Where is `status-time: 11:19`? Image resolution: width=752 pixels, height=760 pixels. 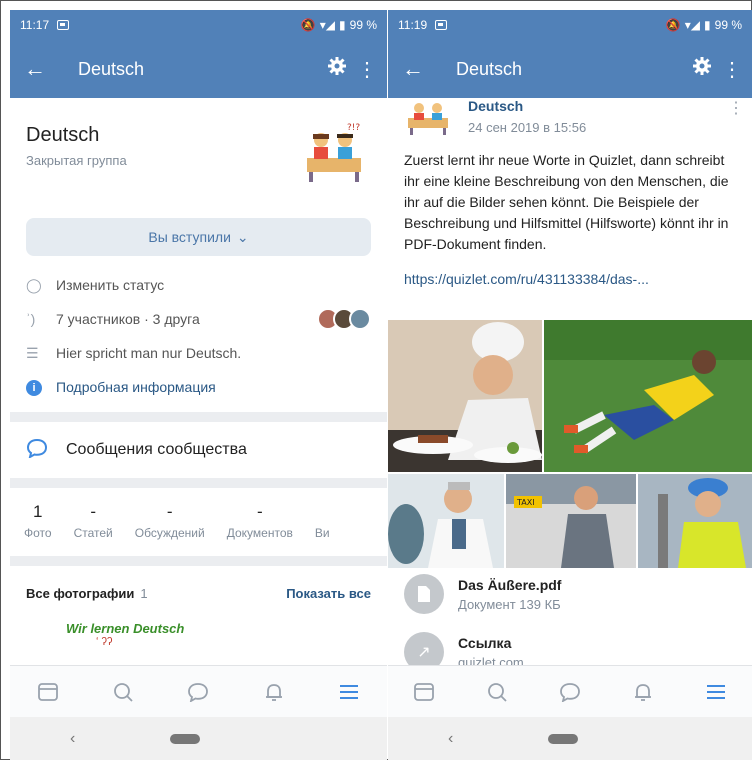
status-time: 11:19 is located at coordinates (413, 25).